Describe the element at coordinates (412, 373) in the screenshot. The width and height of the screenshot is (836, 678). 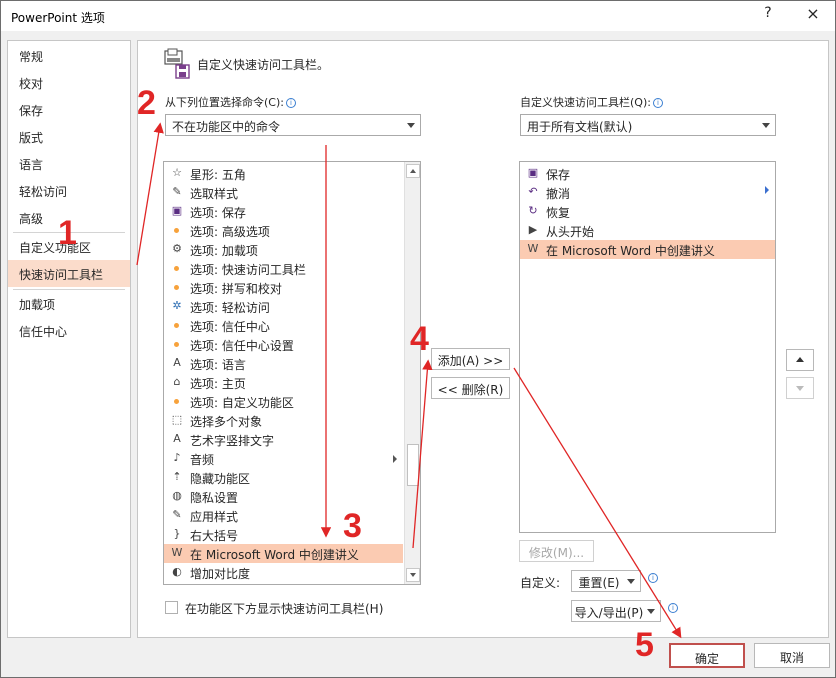
I see `commands-scrollbar` at that location.